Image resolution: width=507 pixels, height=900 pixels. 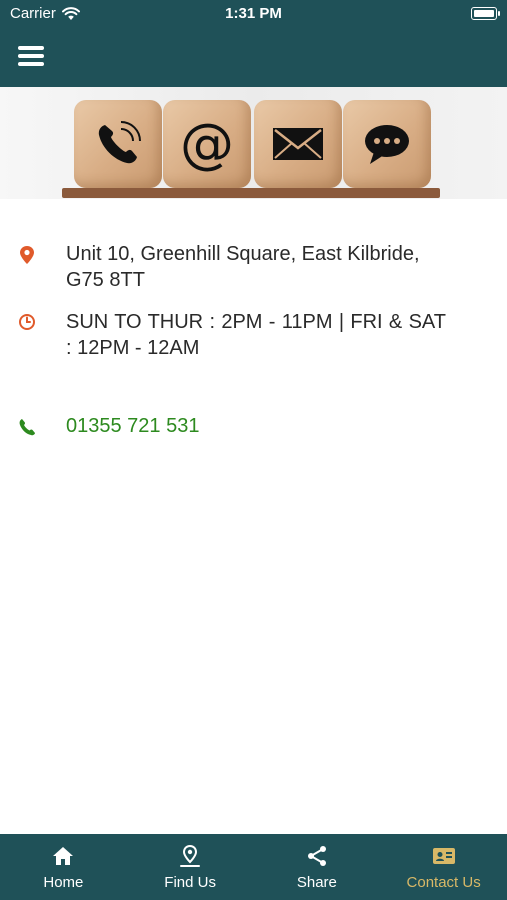 What do you see at coordinates (27, 322) in the screenshot?
I see `clock-icon` at bounding box center [27, 322].